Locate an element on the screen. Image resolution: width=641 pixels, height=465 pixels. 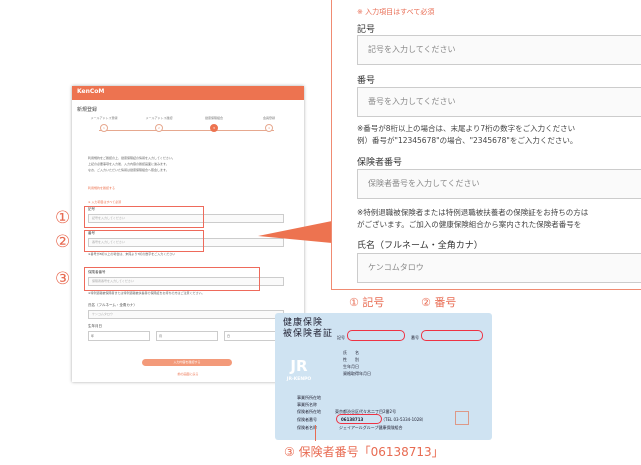
number-note-2: 例）番号が"12345678"の場合、"2345678"をご入力ください。 is located at coordinates (467, 140).